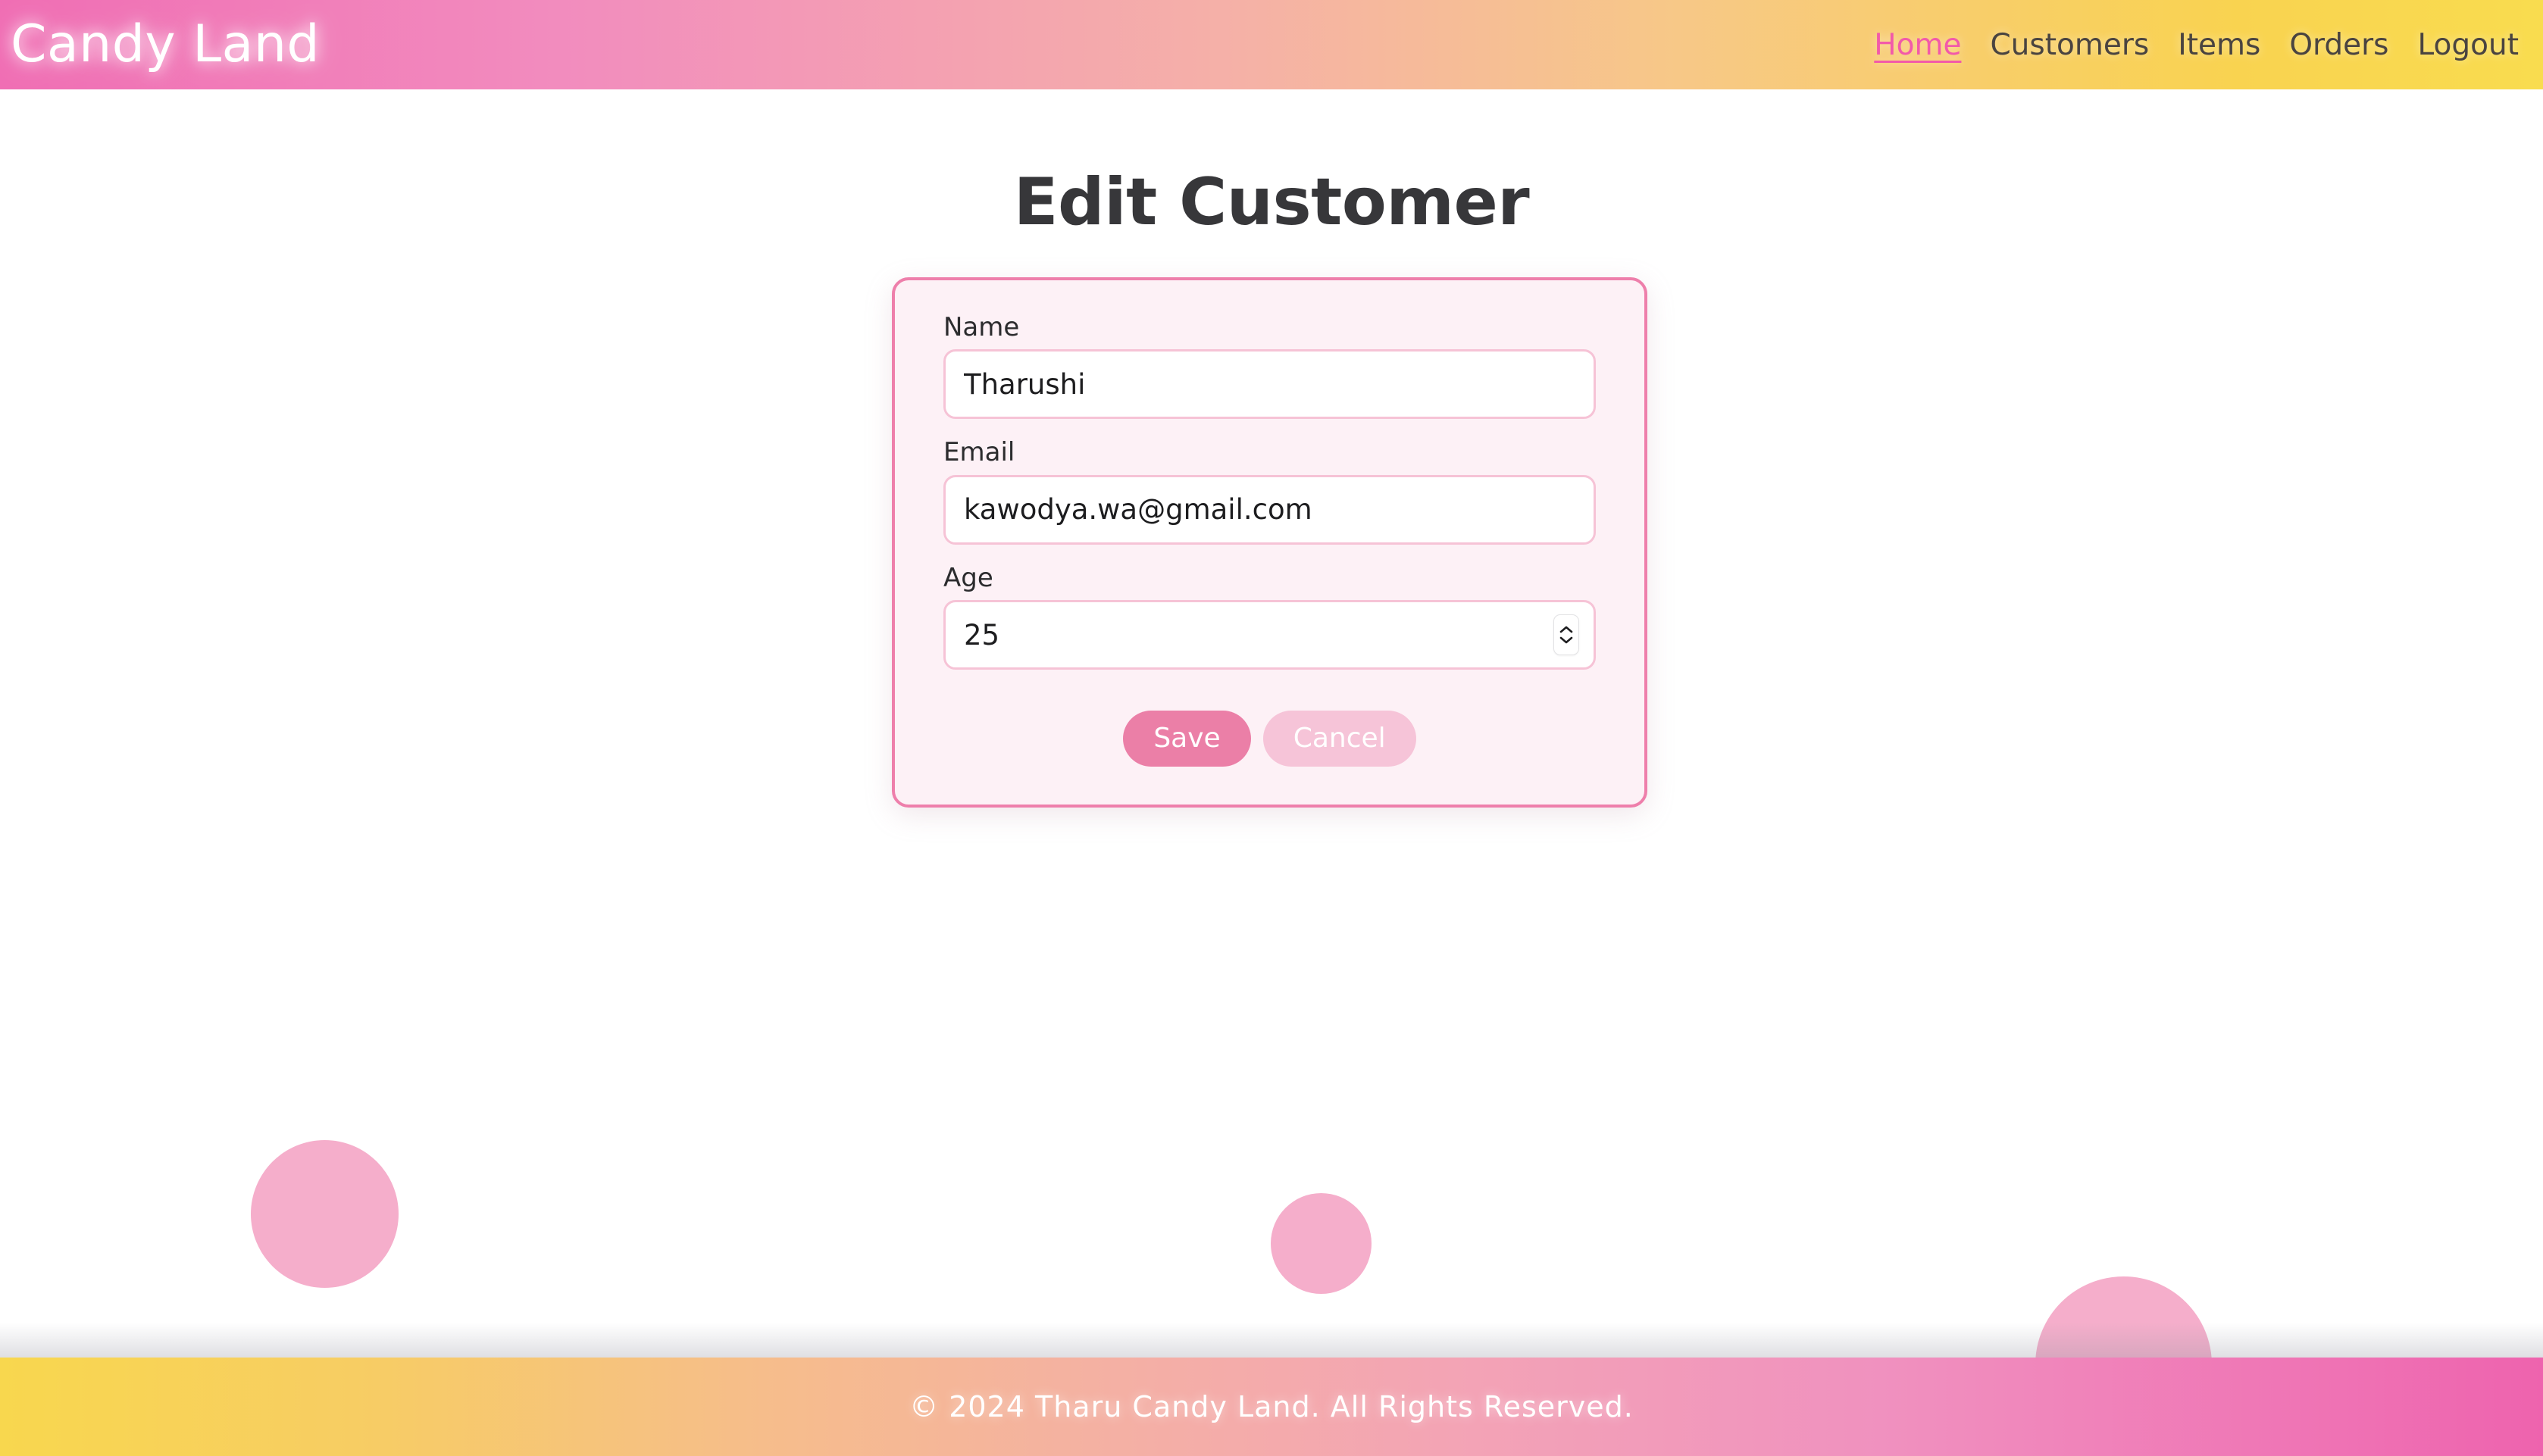 The height and width of the screenshot is (1456, 2543). I want to click on nav-item-home: Home, so click(1918, 45).